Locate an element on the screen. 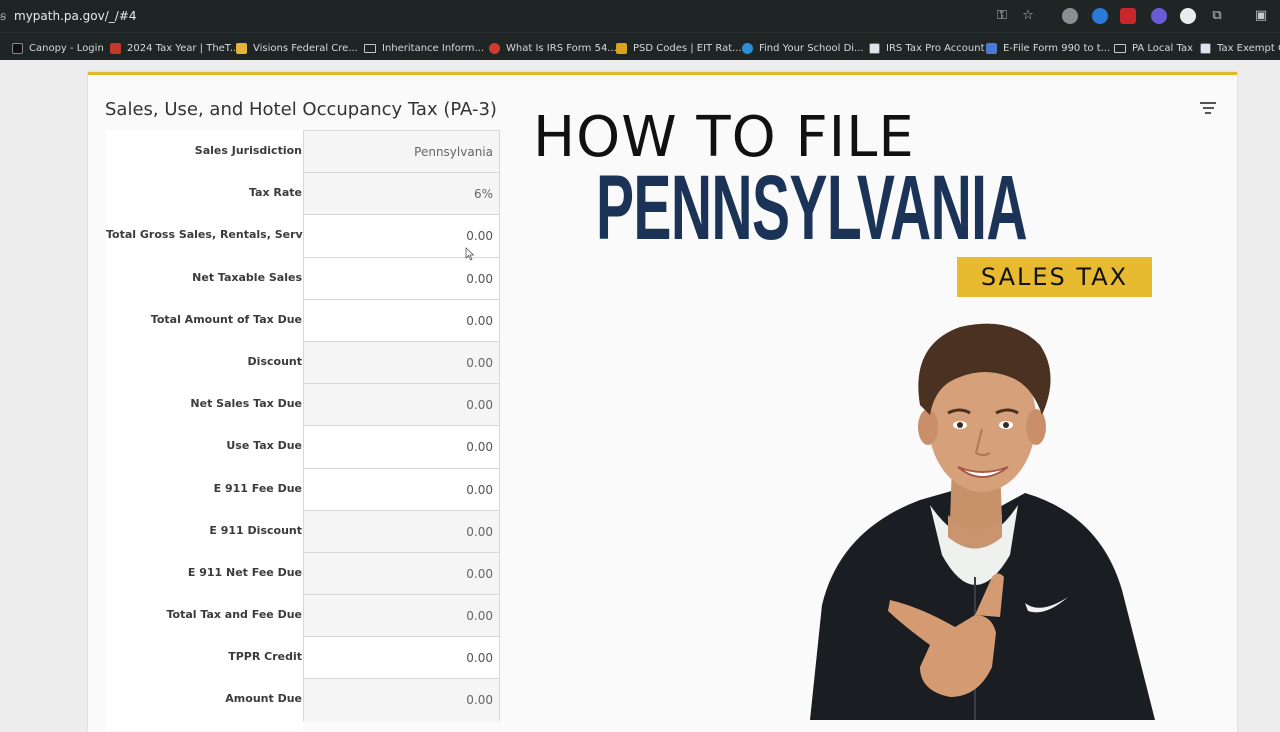  visions-favicon-icon is located at coordinates (241, 48).